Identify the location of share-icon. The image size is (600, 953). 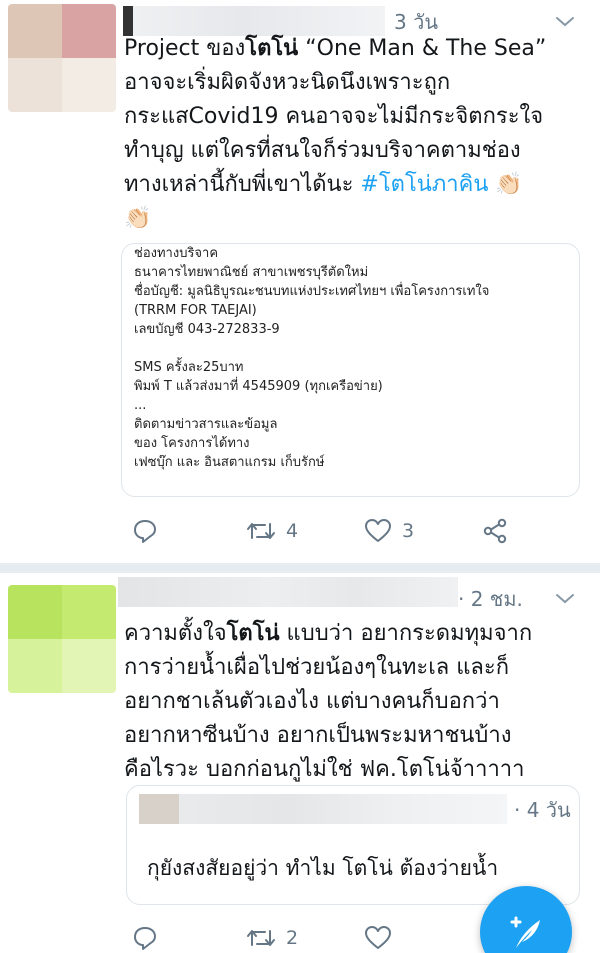
(495, 531).